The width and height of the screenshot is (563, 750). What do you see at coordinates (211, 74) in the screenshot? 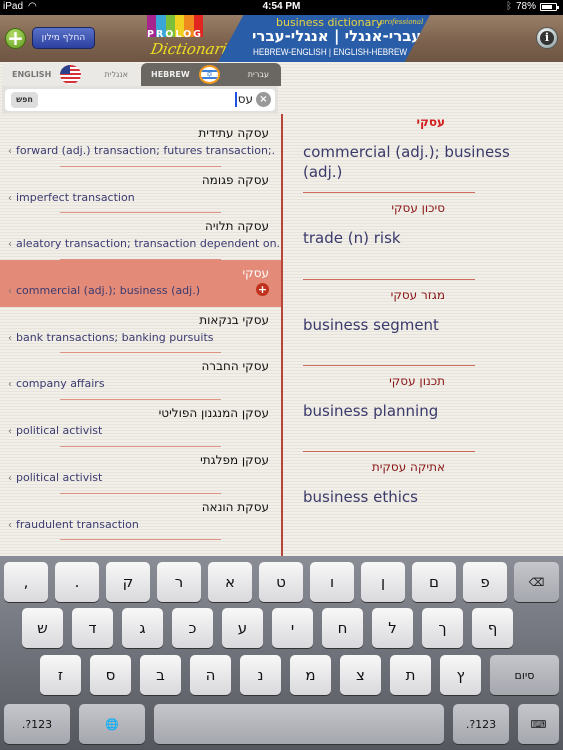
I see `tab-hebrew: HEBREW ✡ עברית` at bounding box center [211, 74].